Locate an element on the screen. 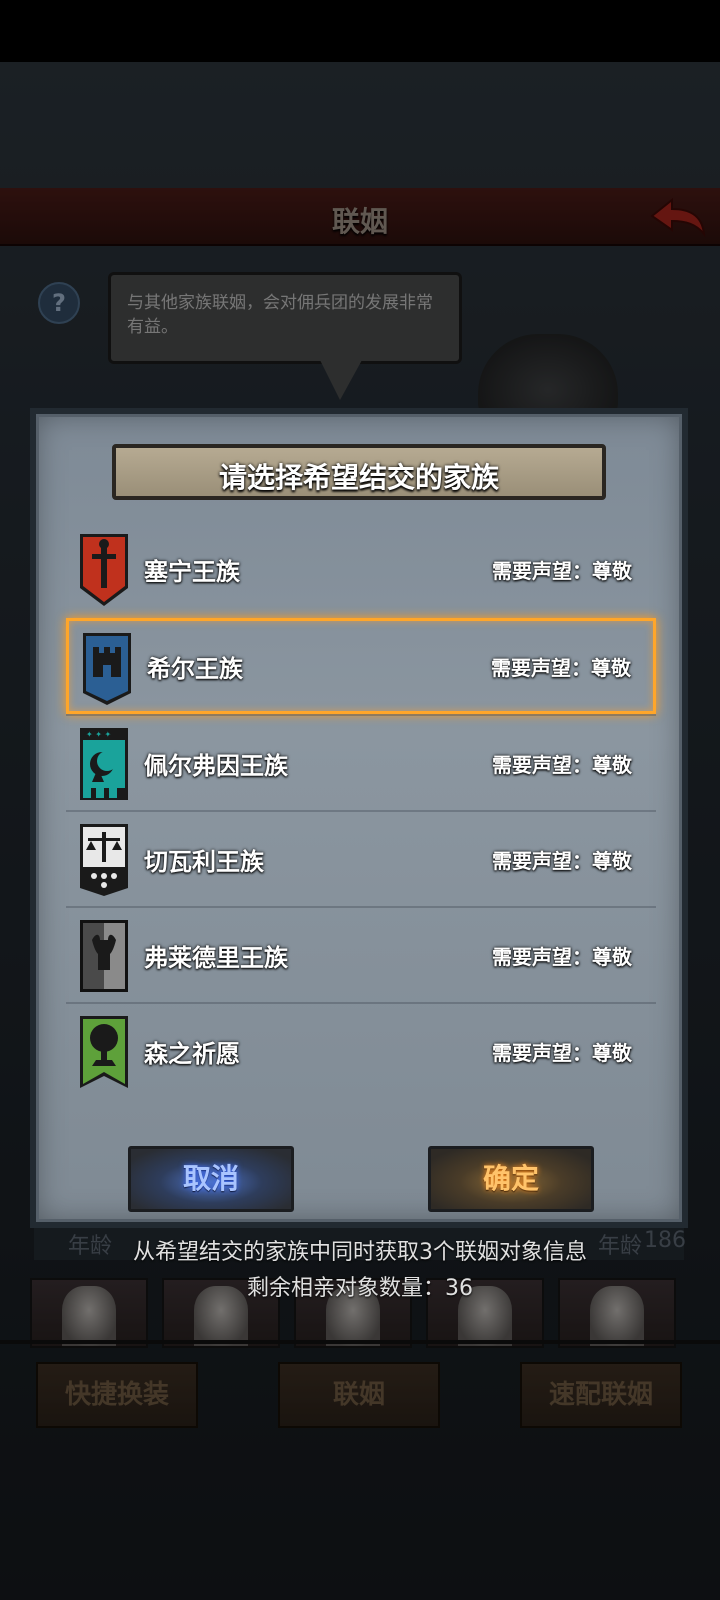  family-row-fulaideli: 弗莱德里王族 需要声望：尊敬 is located at coordinates (361, 954).